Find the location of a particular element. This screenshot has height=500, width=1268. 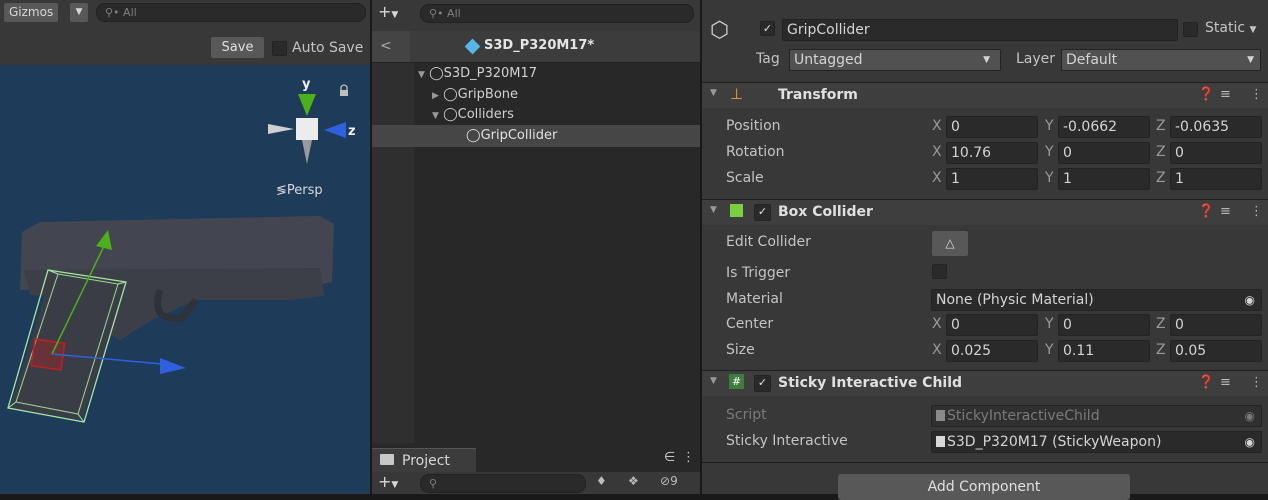

tree-item-root: ▼ ◯S3D_P320M17 is located at coordinates (477, 73).